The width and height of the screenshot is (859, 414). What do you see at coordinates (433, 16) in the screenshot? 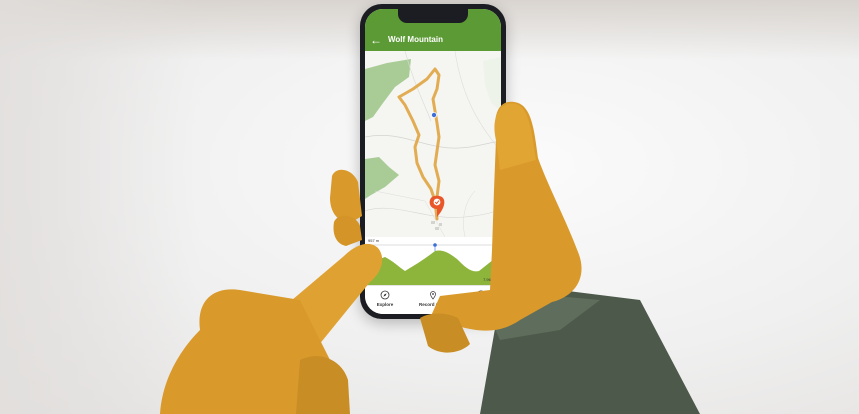
I see `phone-notch` at bounding box center [433, 16].